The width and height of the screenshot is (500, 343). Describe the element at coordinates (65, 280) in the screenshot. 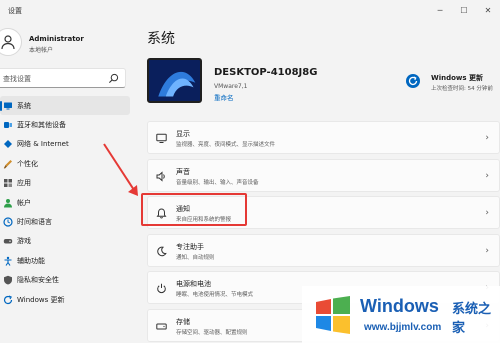

I see `sidebar-item-privacy: 隐私和安全性` at that location.